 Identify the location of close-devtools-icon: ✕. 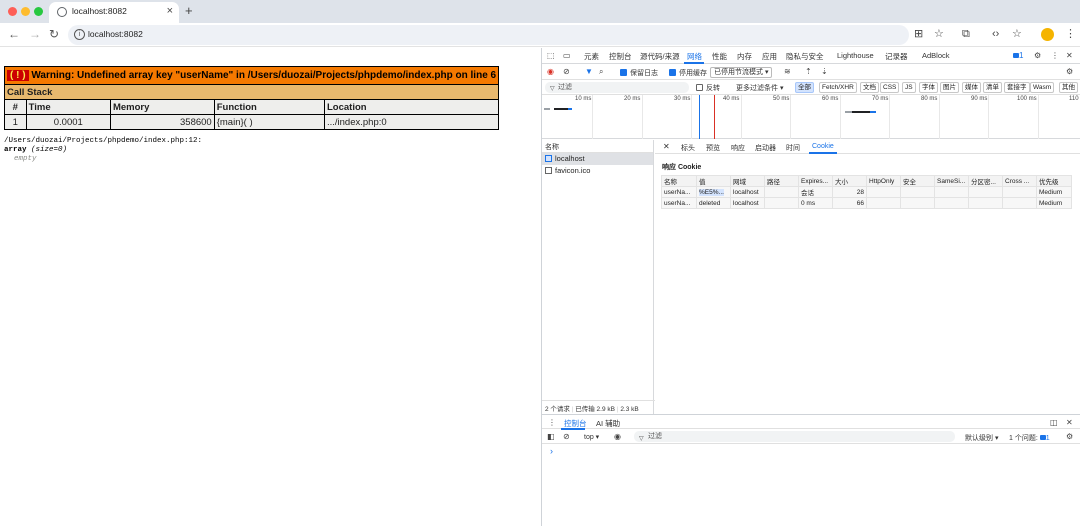
(1069, 56).